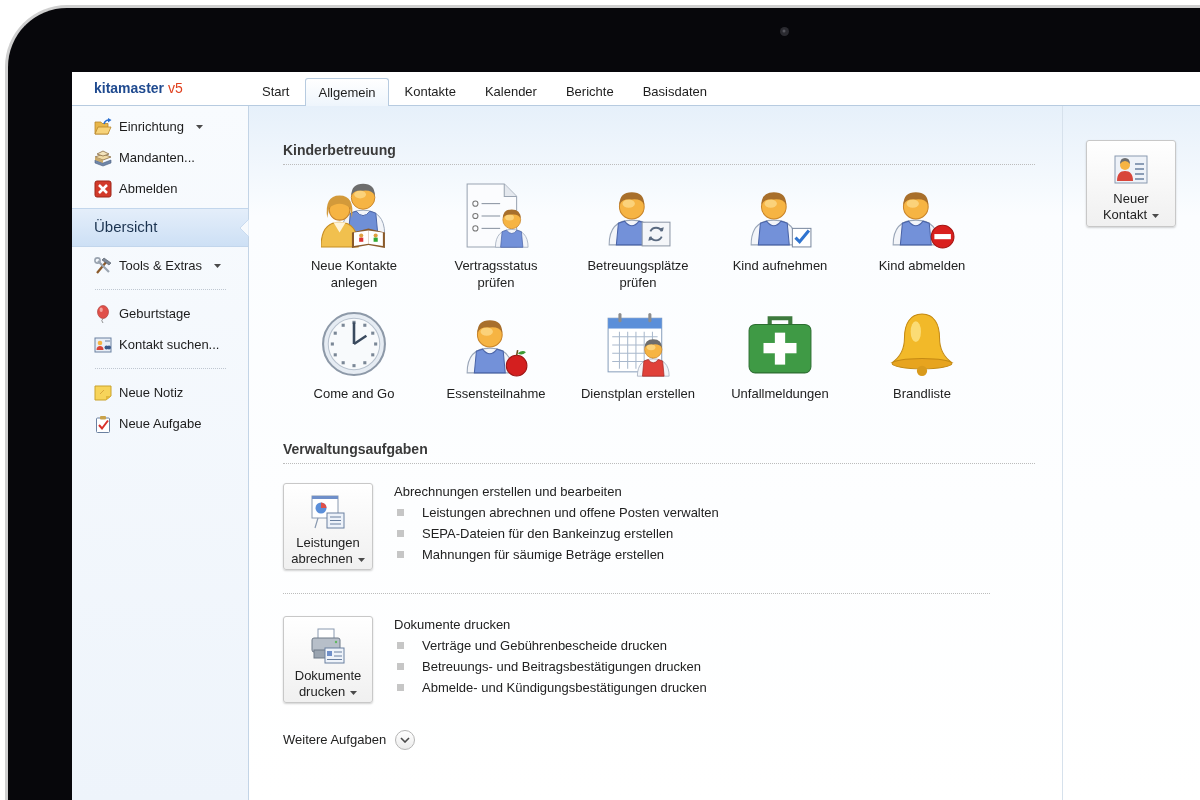 This screenshot has width=1200, height=800. I want to click on more-tasks-label: Weitere Aufgaben, so click(335, 740).